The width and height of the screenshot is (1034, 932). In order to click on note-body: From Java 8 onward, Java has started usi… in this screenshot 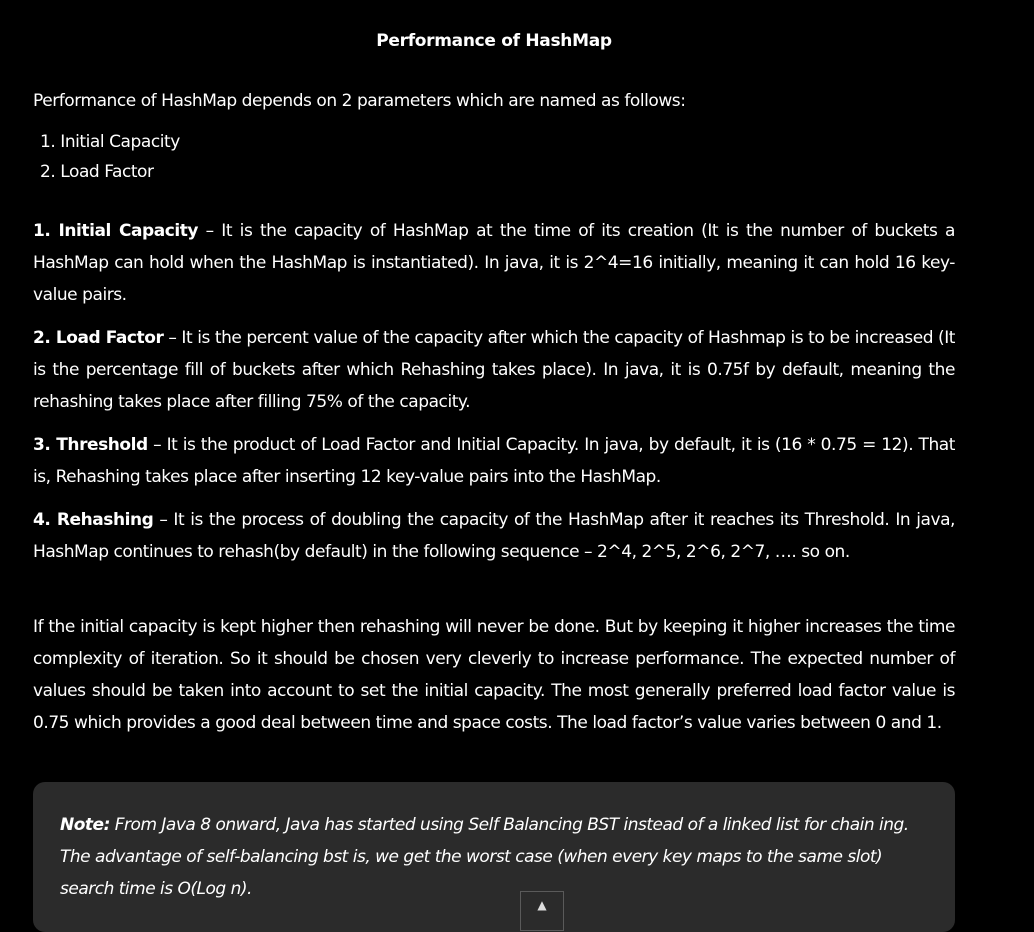, I will do `click(484, 857)`.